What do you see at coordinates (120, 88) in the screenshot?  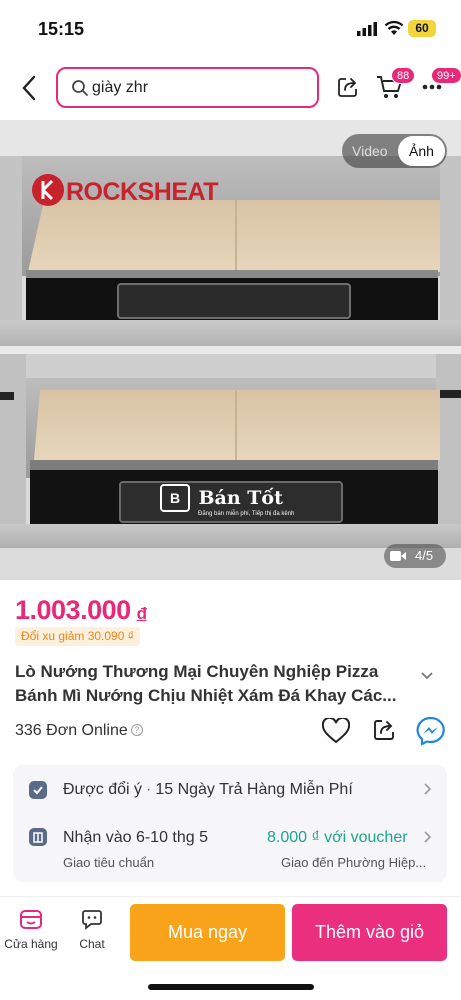 I see `search-input: giày zhr` at bounding box center [120, 88].